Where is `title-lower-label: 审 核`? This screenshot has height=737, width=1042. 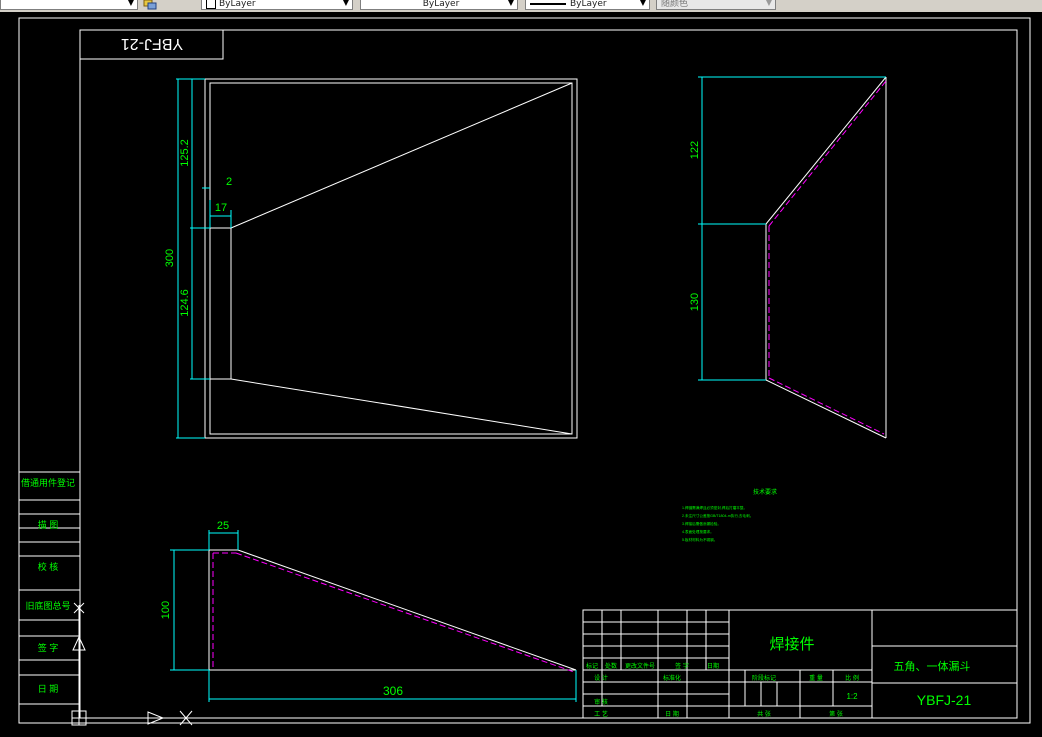 title-lower-label: 审 核 is located at coordinates (601, 702).